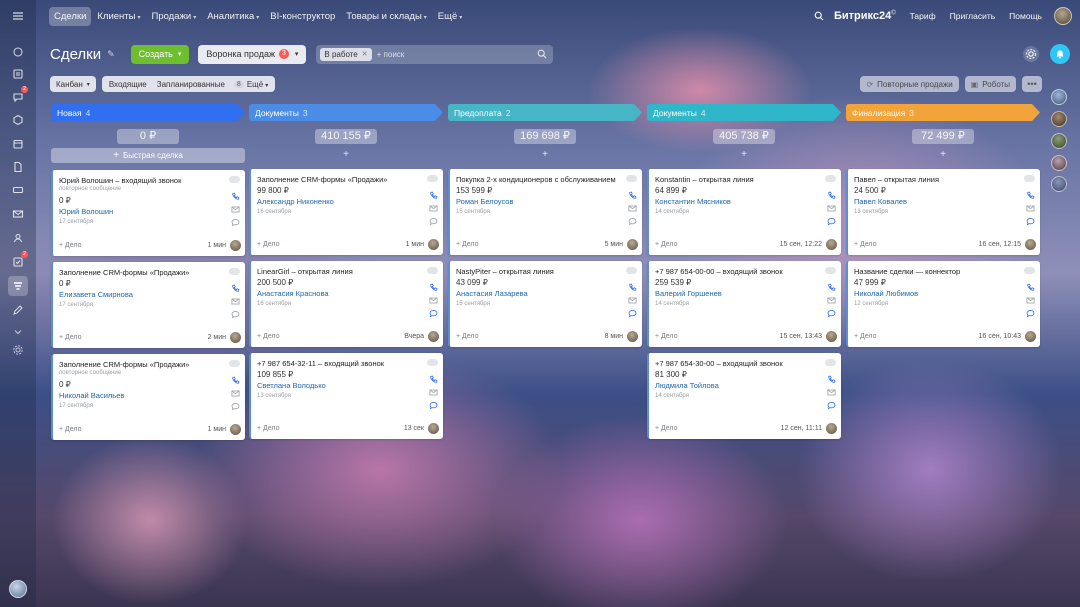 The image size is (1080, 607). Describe the element at coordinates (880, 201) in the screenshot. I see `deal-client: Павел Ковалев` at that location.